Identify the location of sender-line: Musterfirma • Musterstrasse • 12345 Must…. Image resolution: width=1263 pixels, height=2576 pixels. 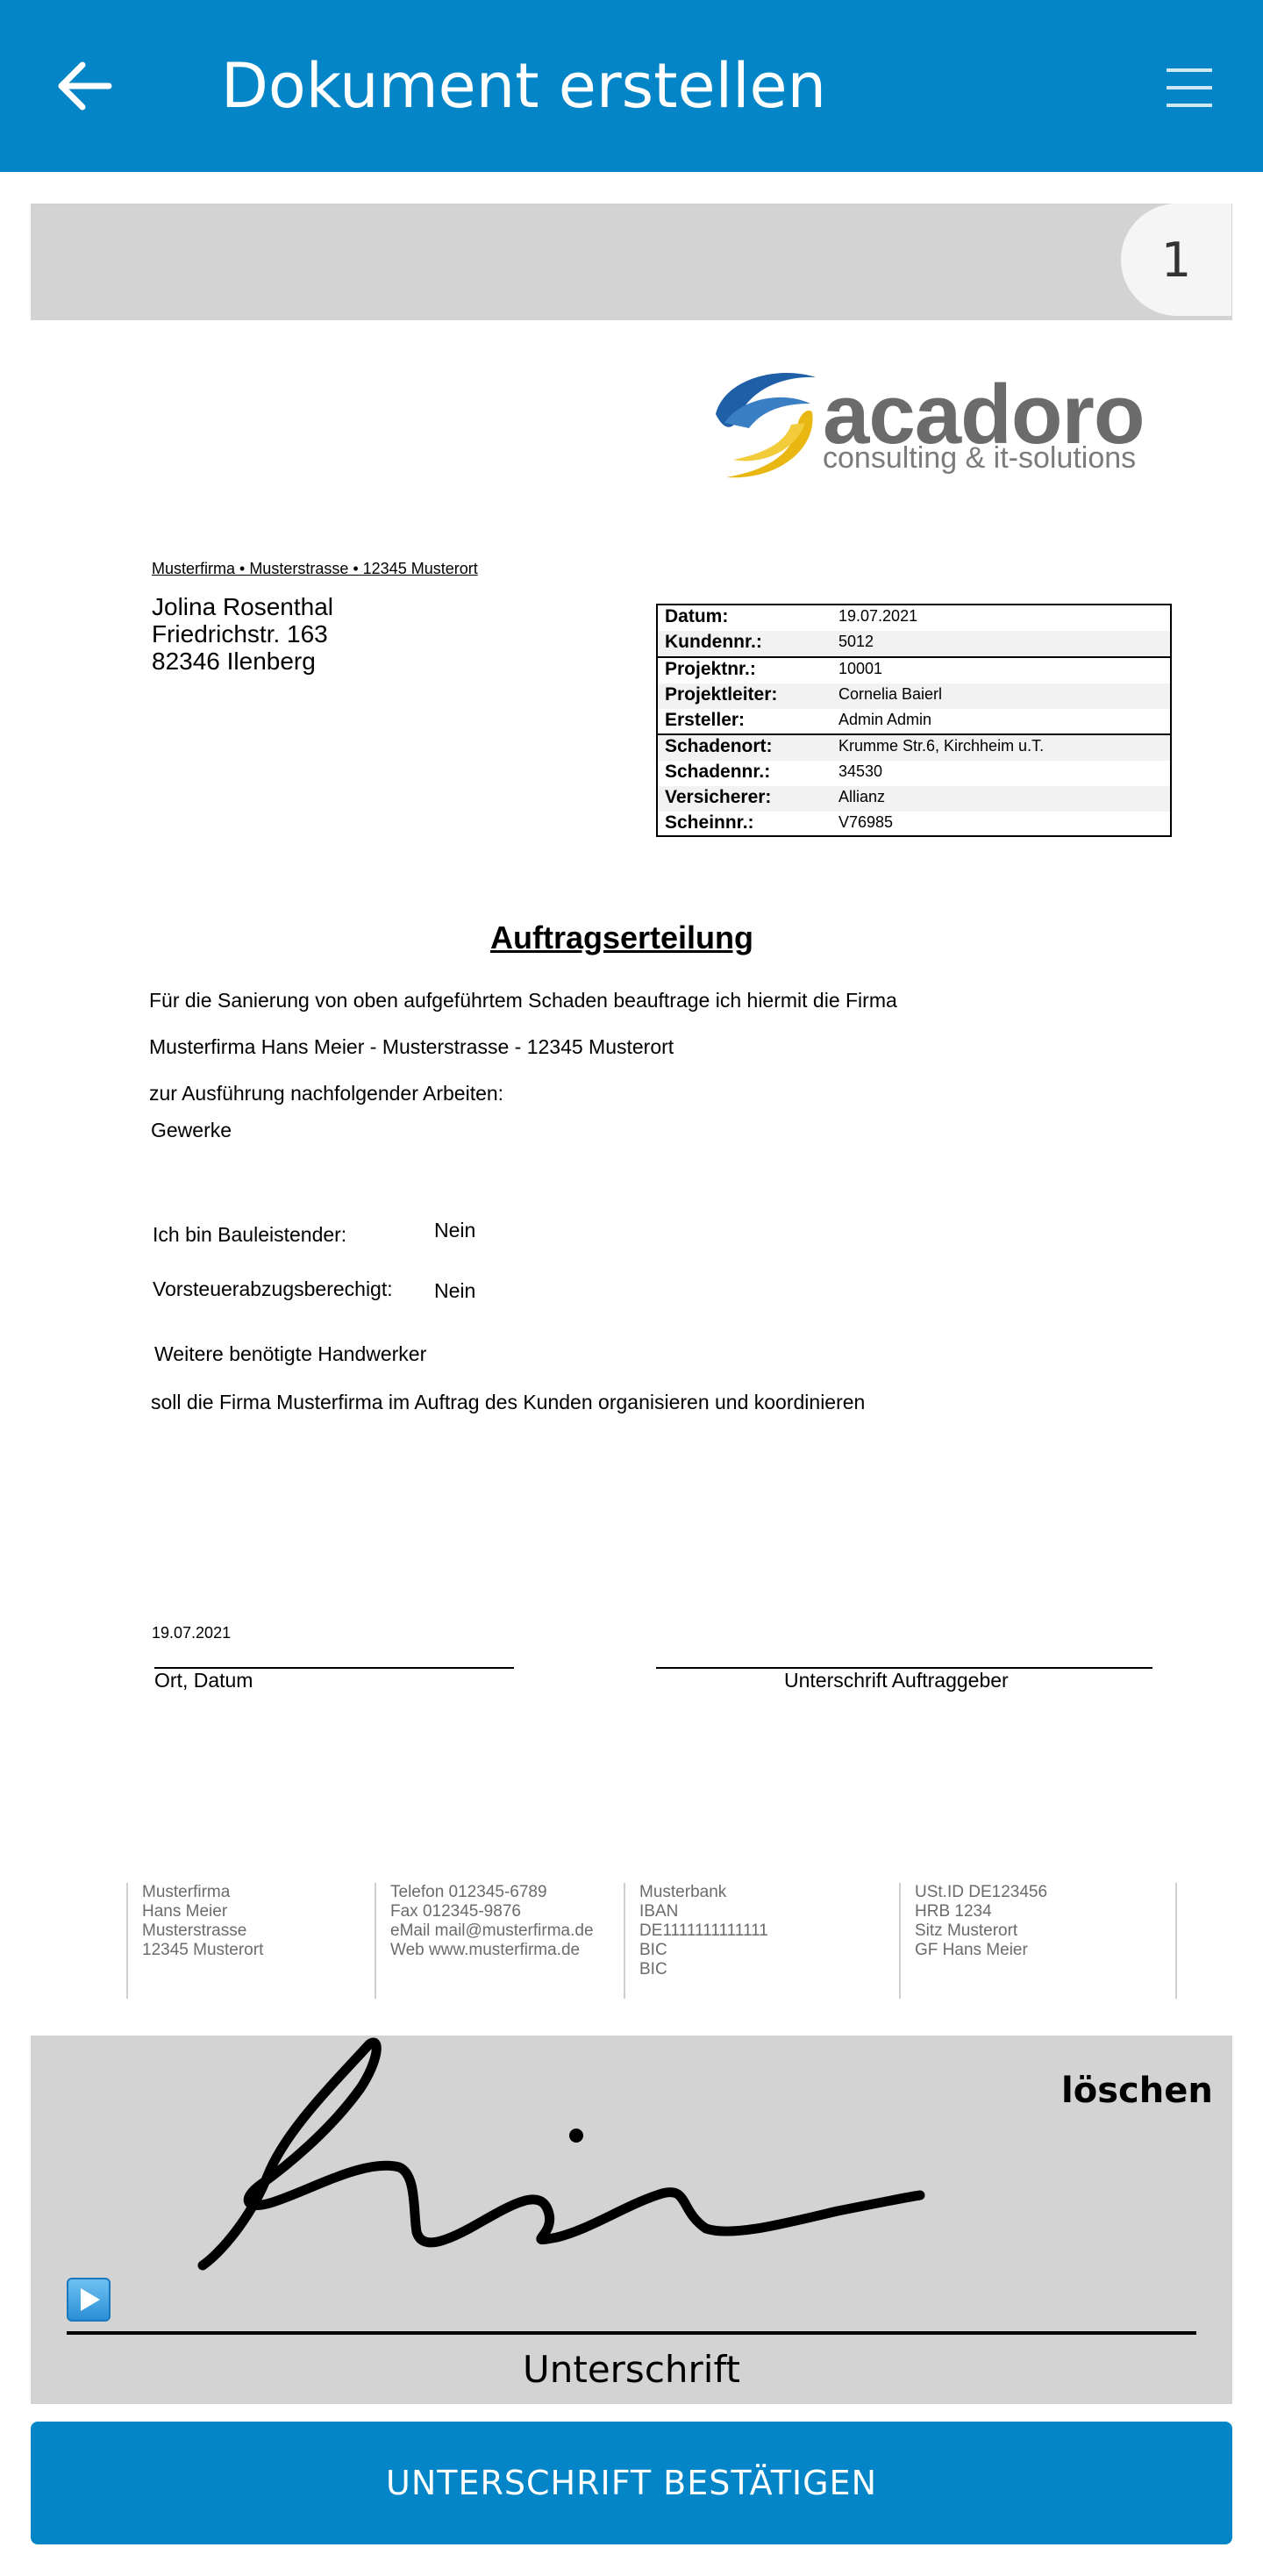
(315, 568).